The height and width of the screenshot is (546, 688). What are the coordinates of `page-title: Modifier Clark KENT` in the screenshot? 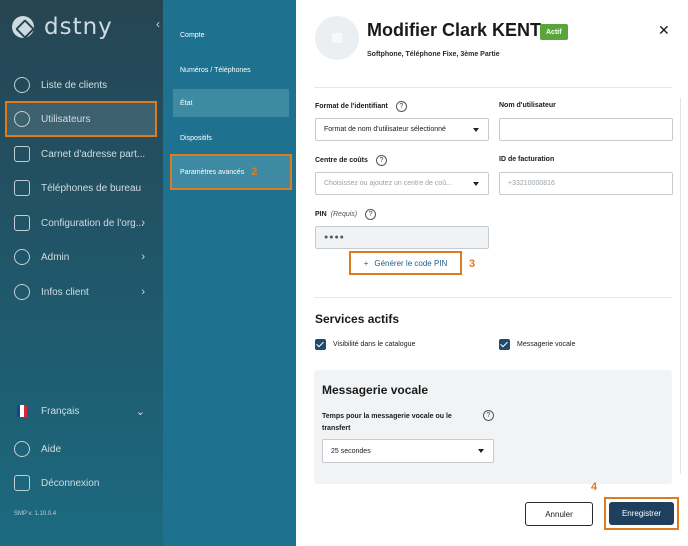 It's located at (454, 30).